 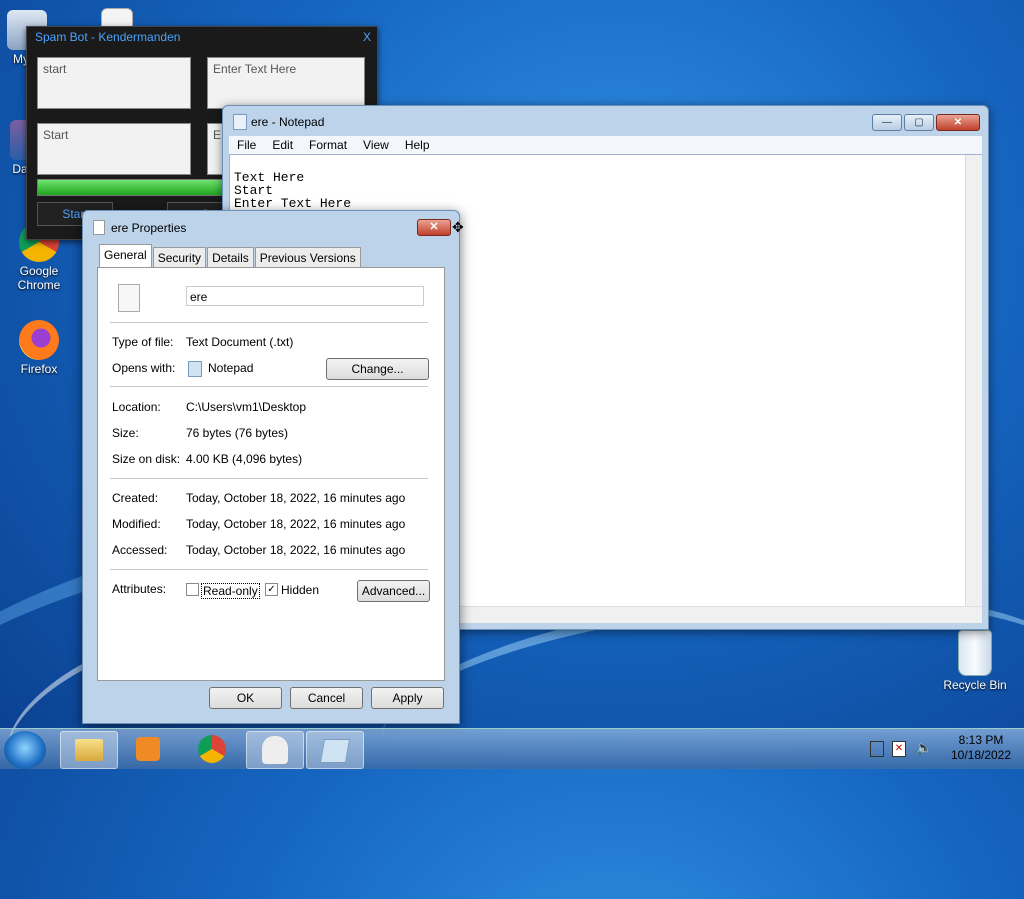 What do you see at coordinates (140, 550) in the screenshot?
I see `accessed-label: Accessed:` at bounding box center [140, 550].